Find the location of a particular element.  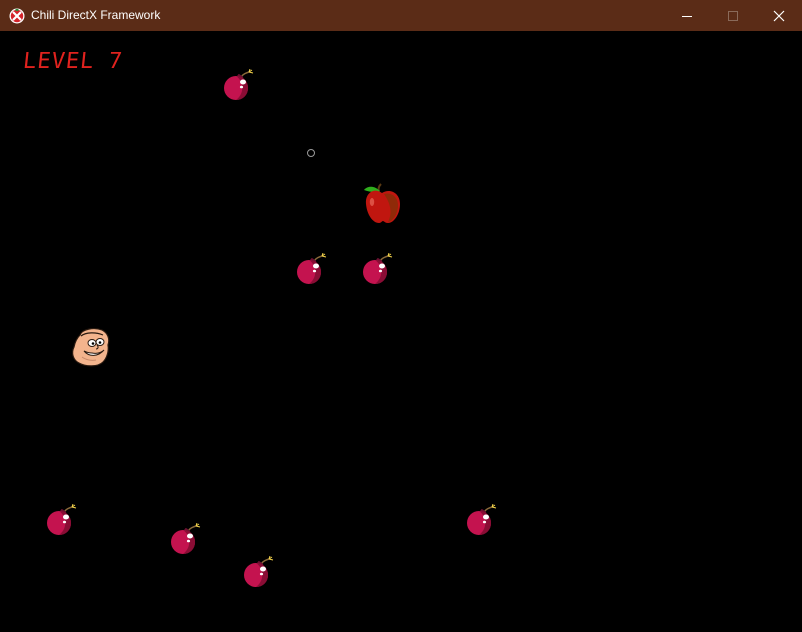

level-indicator: LEVEL 7 is located at coordinates (73, 61).